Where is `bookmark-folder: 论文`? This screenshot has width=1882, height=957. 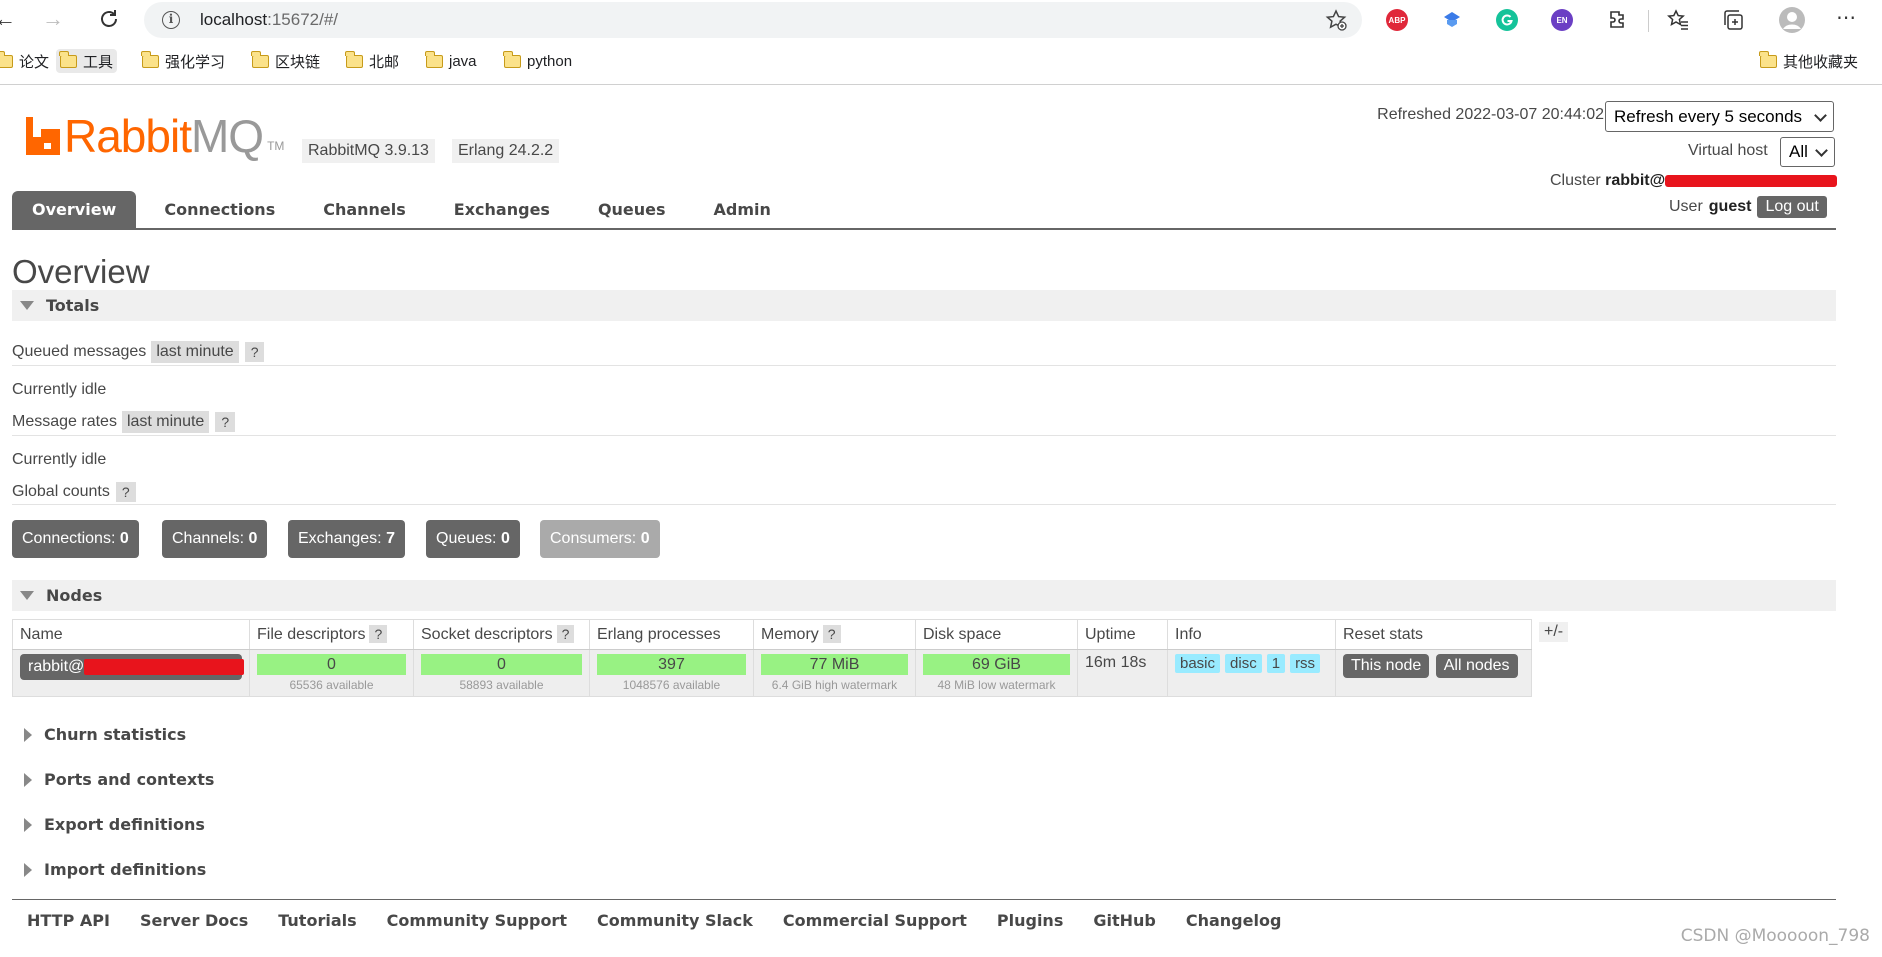 bookmark-folder: 论文 is located at coordinates (26, 61).